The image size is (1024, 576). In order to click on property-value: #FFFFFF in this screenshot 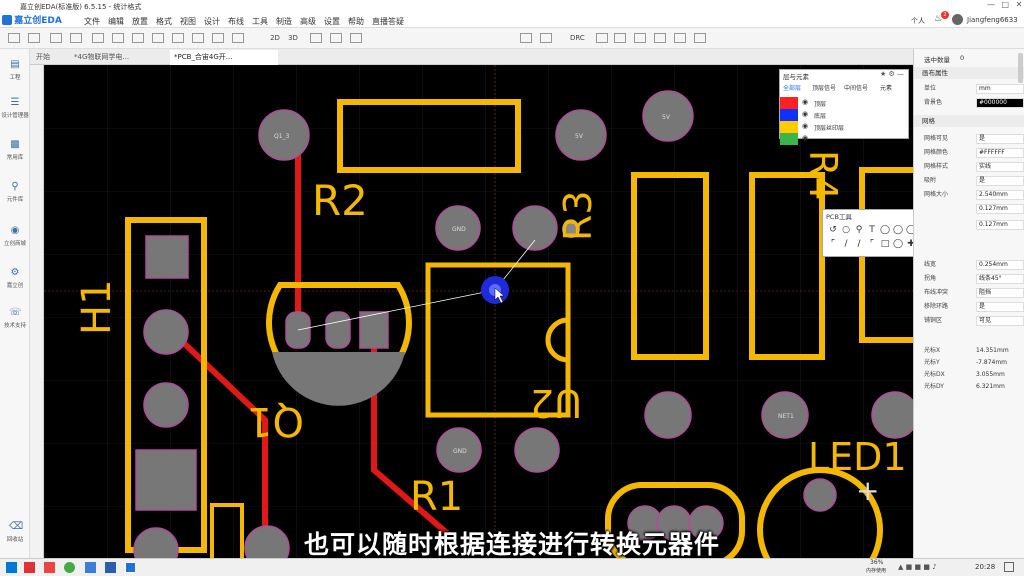, I will do `click(1000, 153)`.